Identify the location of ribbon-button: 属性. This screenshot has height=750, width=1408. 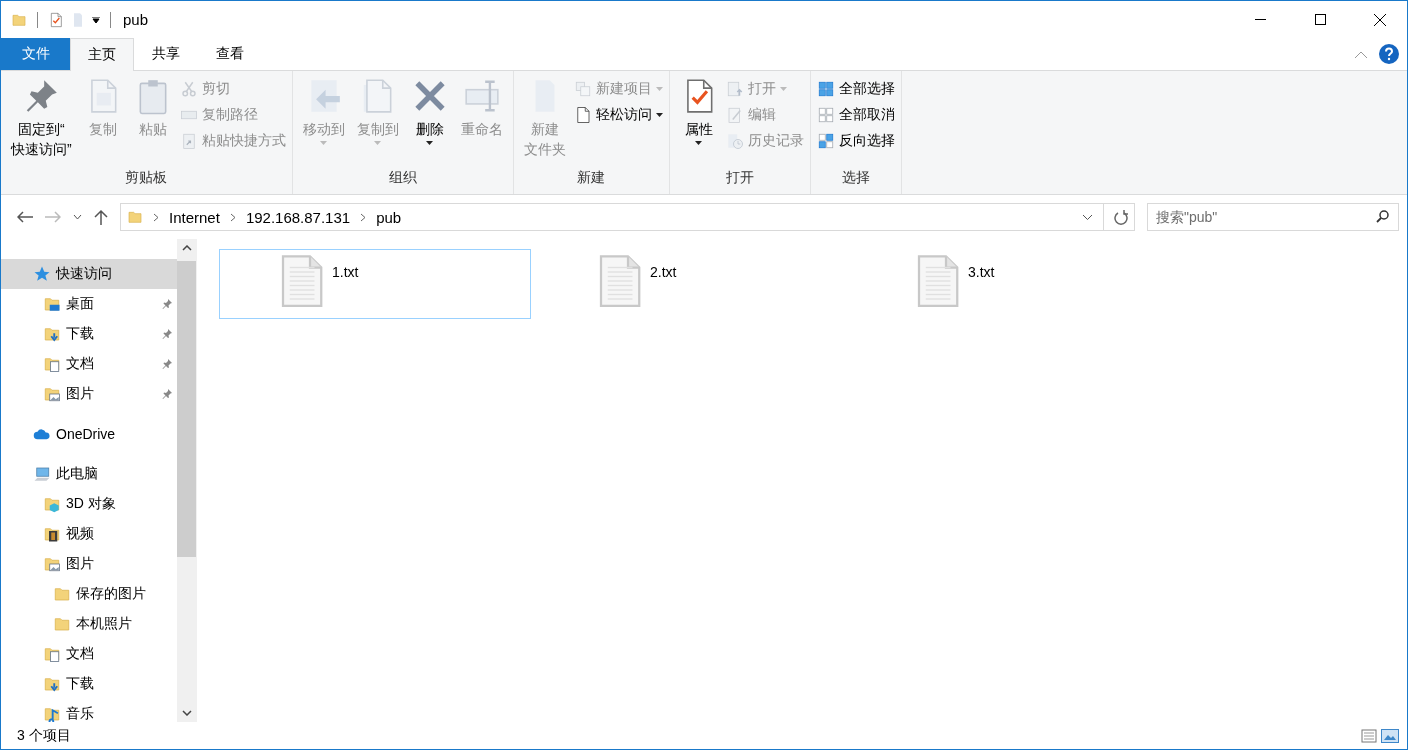
(698, 120).